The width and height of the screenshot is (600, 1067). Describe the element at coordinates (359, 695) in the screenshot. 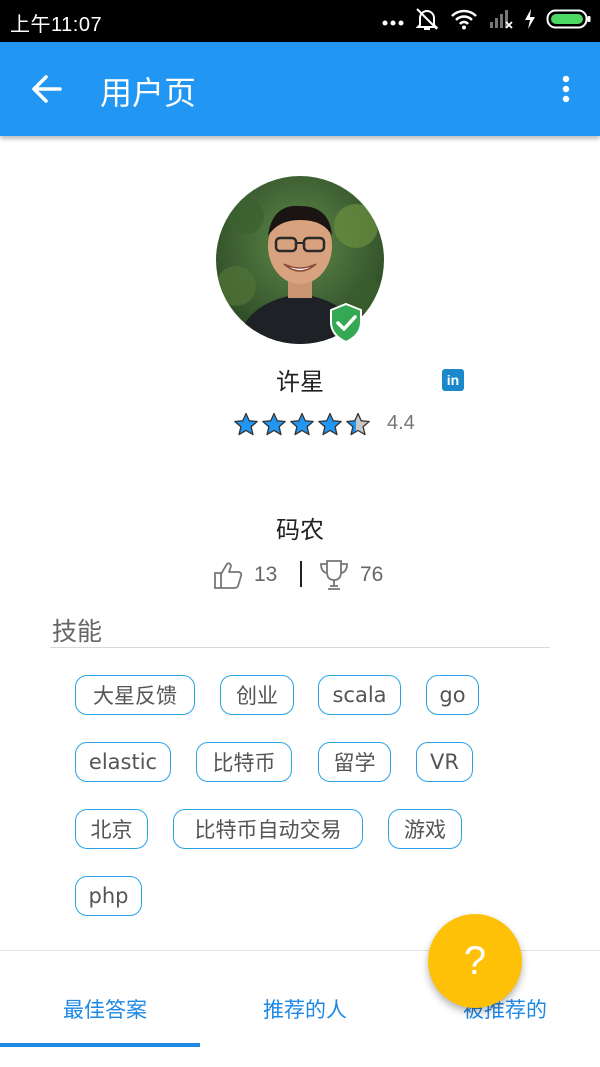

I see `skill-tag: scala` at that location.